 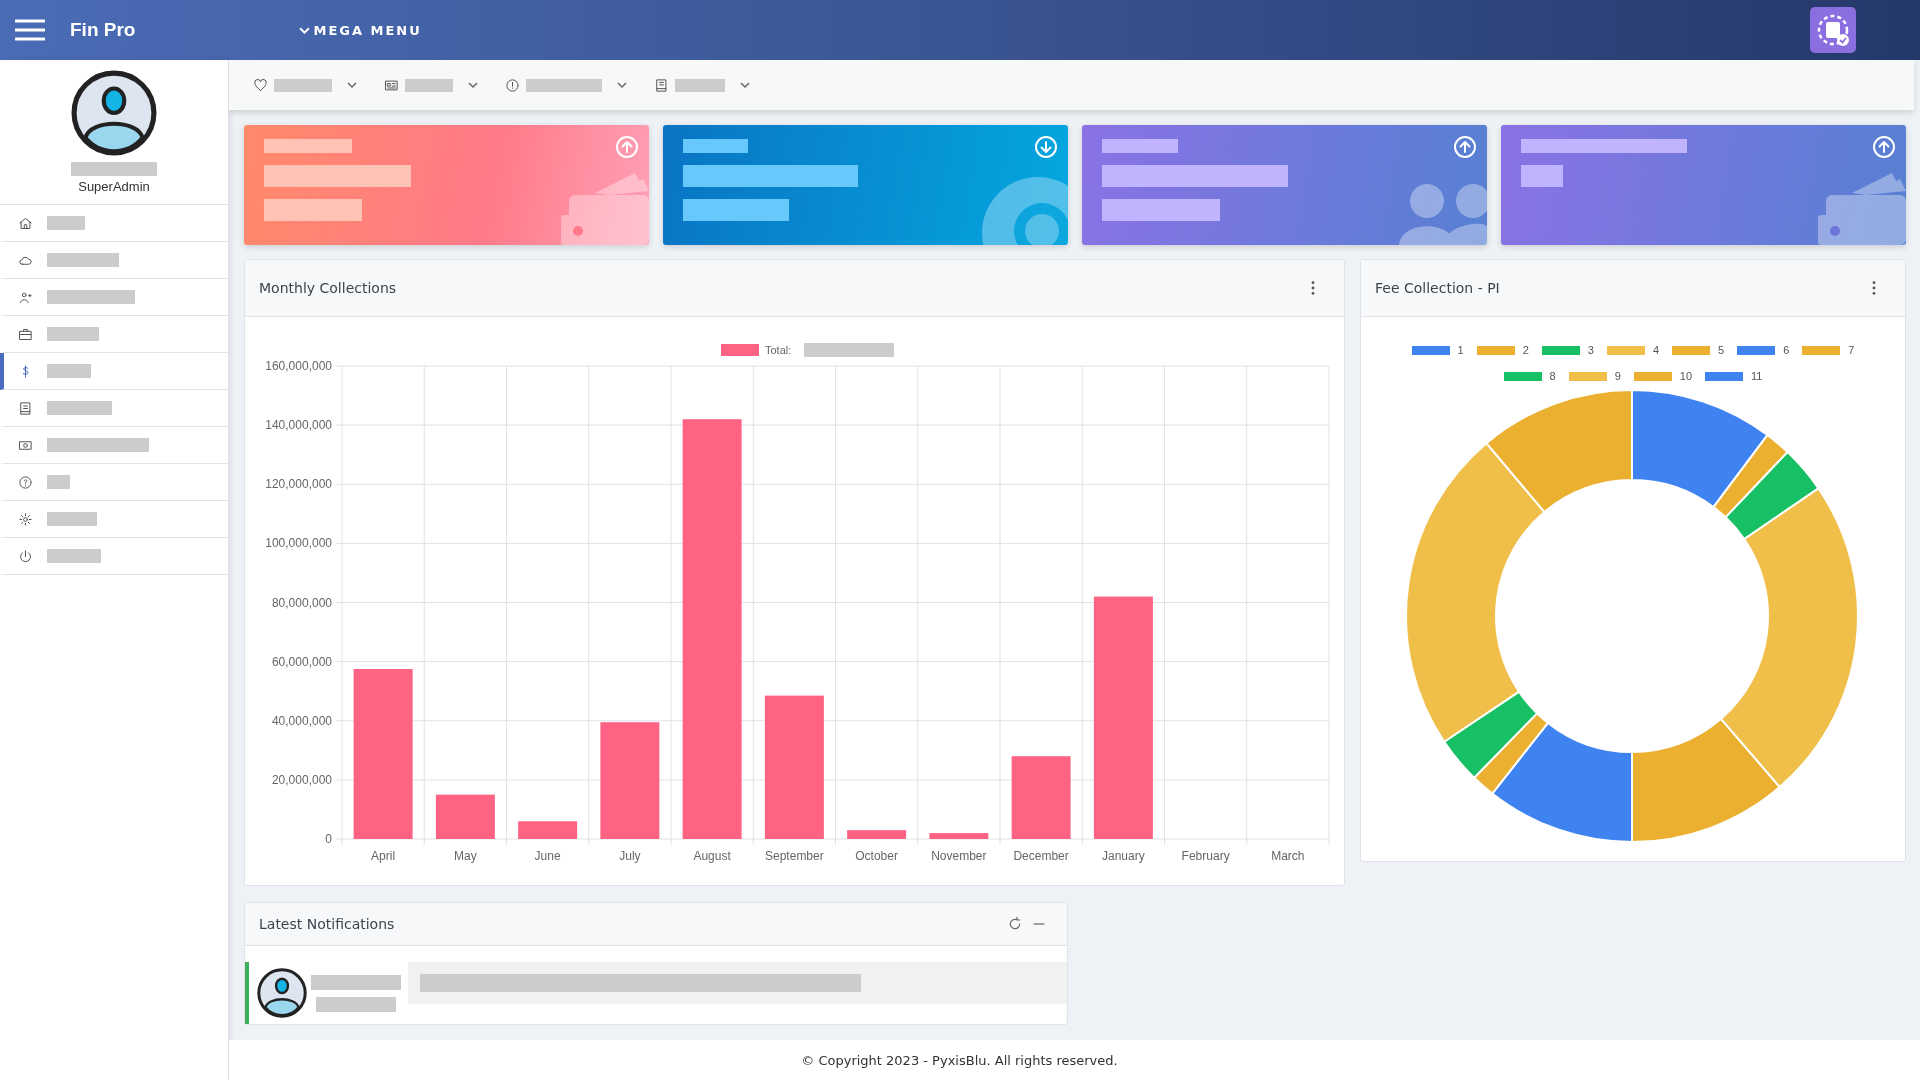 I want to click on axis-tick-label: 80,000,000, so click(x=301, y=602).